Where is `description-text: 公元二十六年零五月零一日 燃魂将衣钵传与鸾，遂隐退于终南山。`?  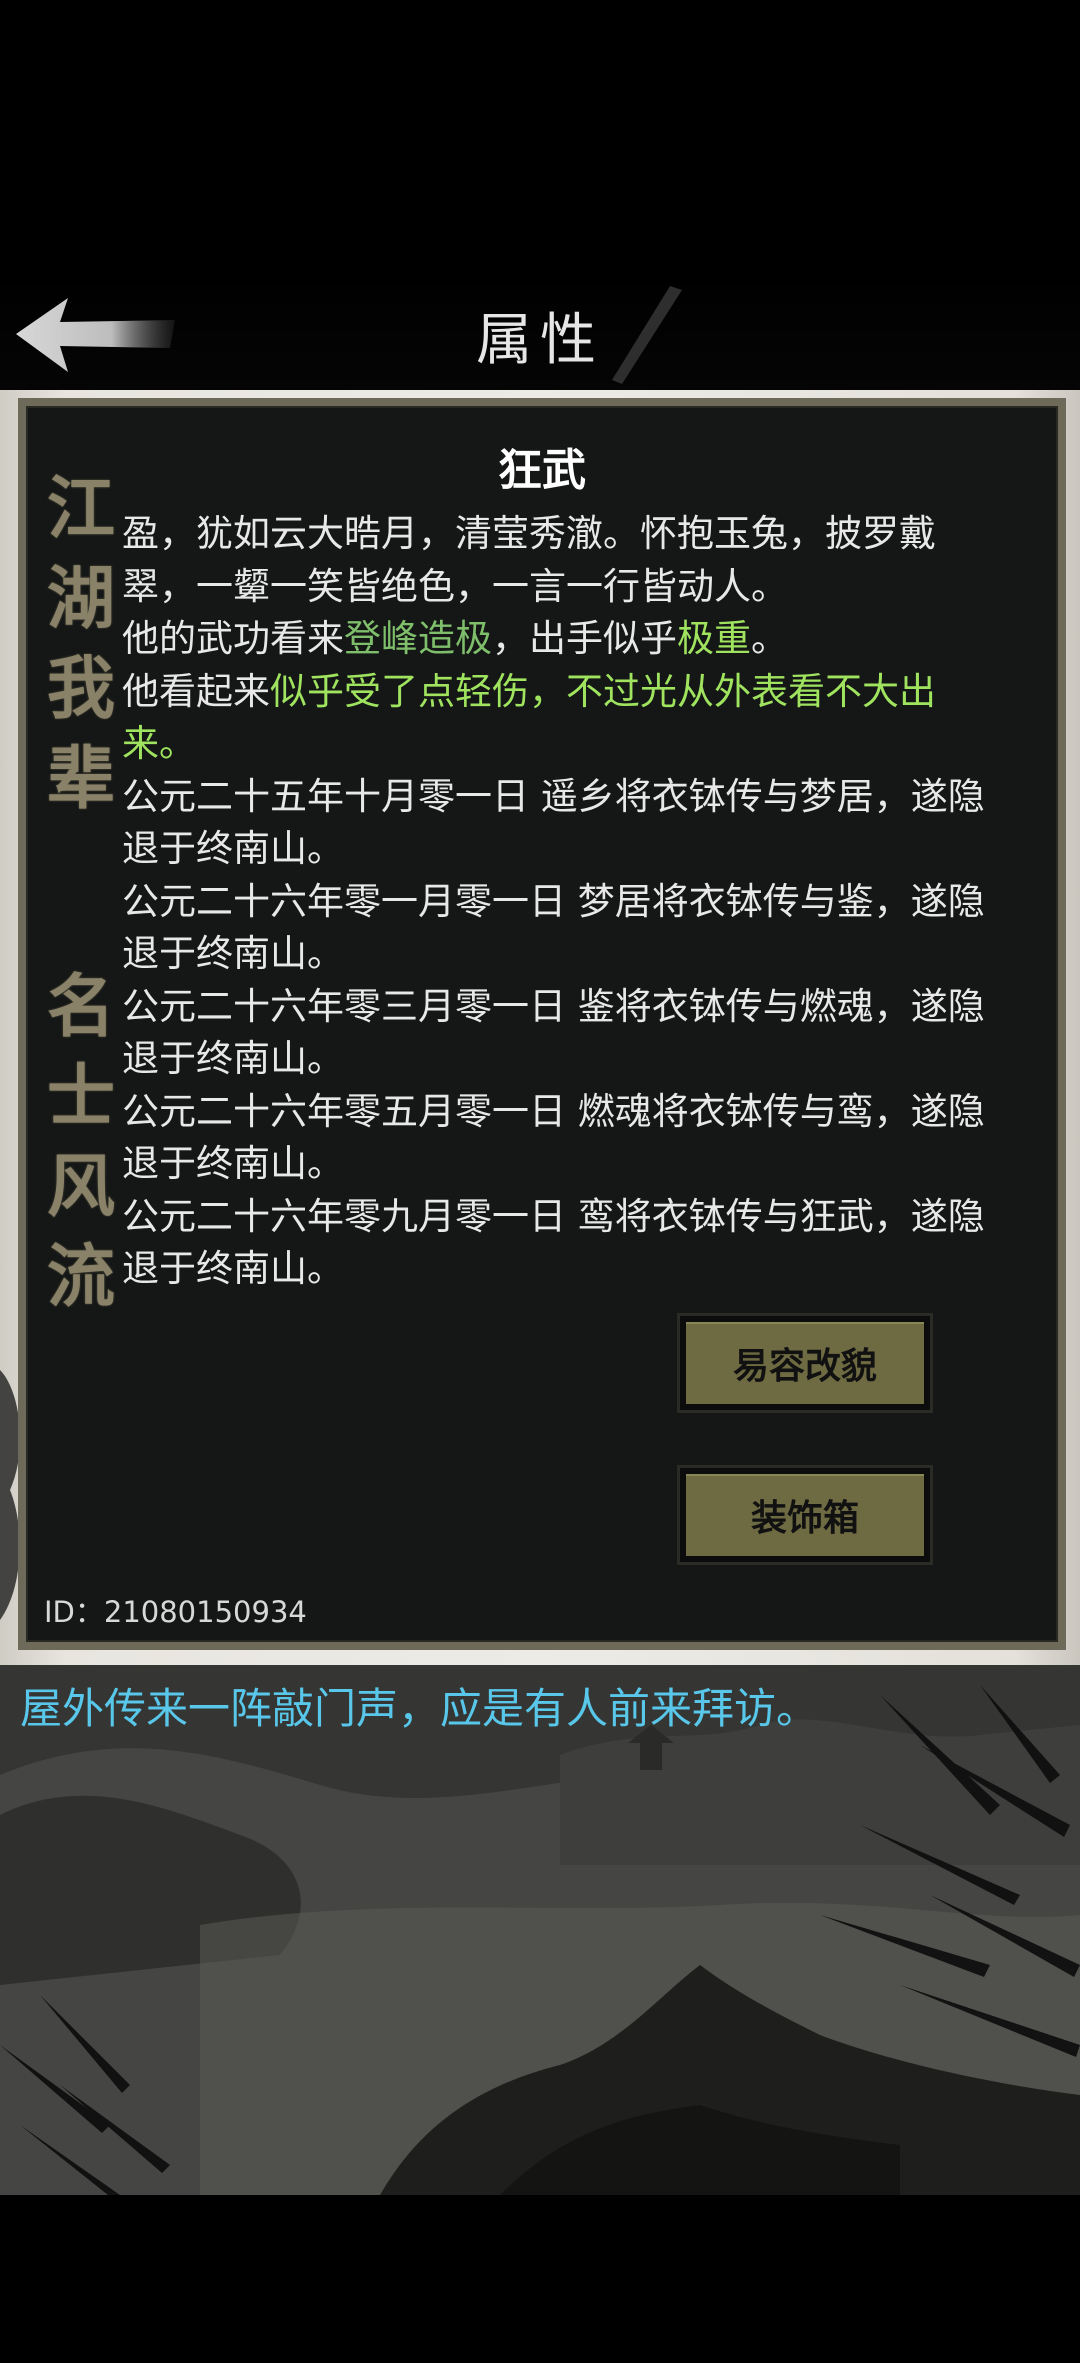
description-text: 公元二十六年零五月零一日 燃魂将衣钵传与鸾，遂隐退于终南山。 is located at coordinates (553, 1137).